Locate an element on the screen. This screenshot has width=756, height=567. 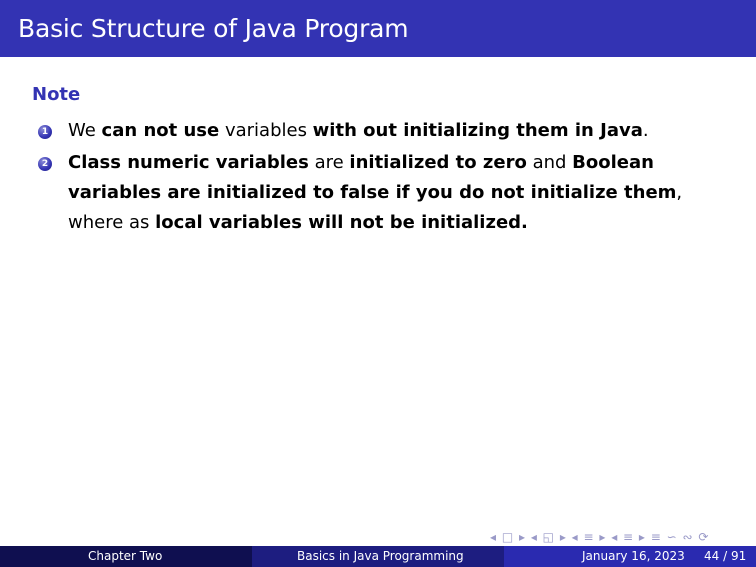
footer-chapter: Chapter Two is located at coordinates (125, 556).